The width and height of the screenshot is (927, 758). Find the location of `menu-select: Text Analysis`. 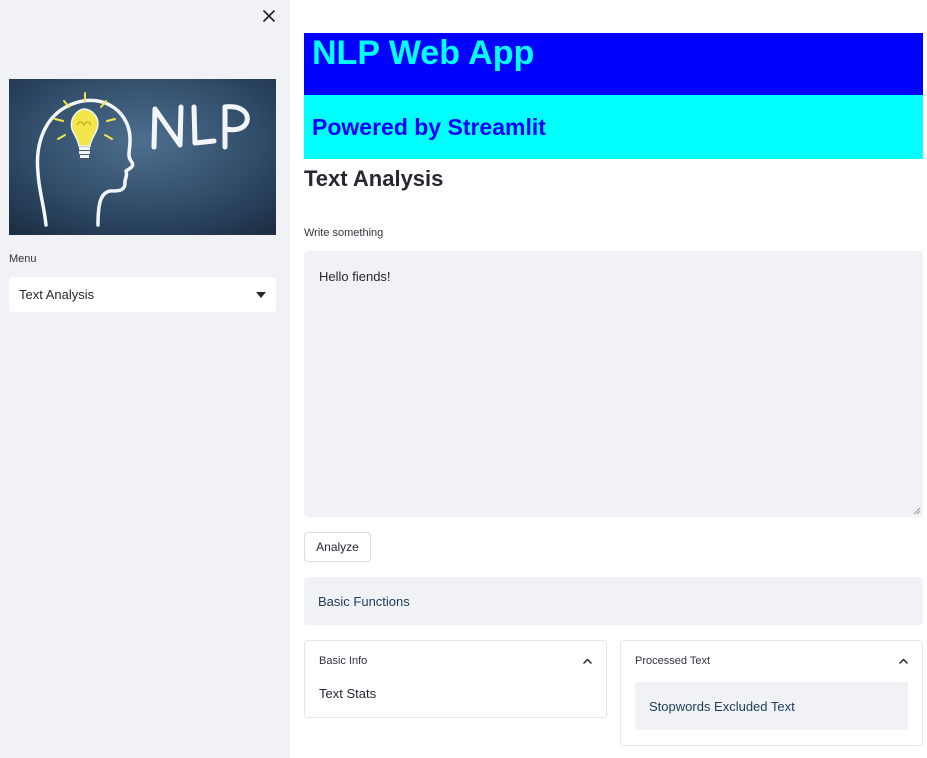

menu-select: Text Analysis is located at coordinates (142, 294).